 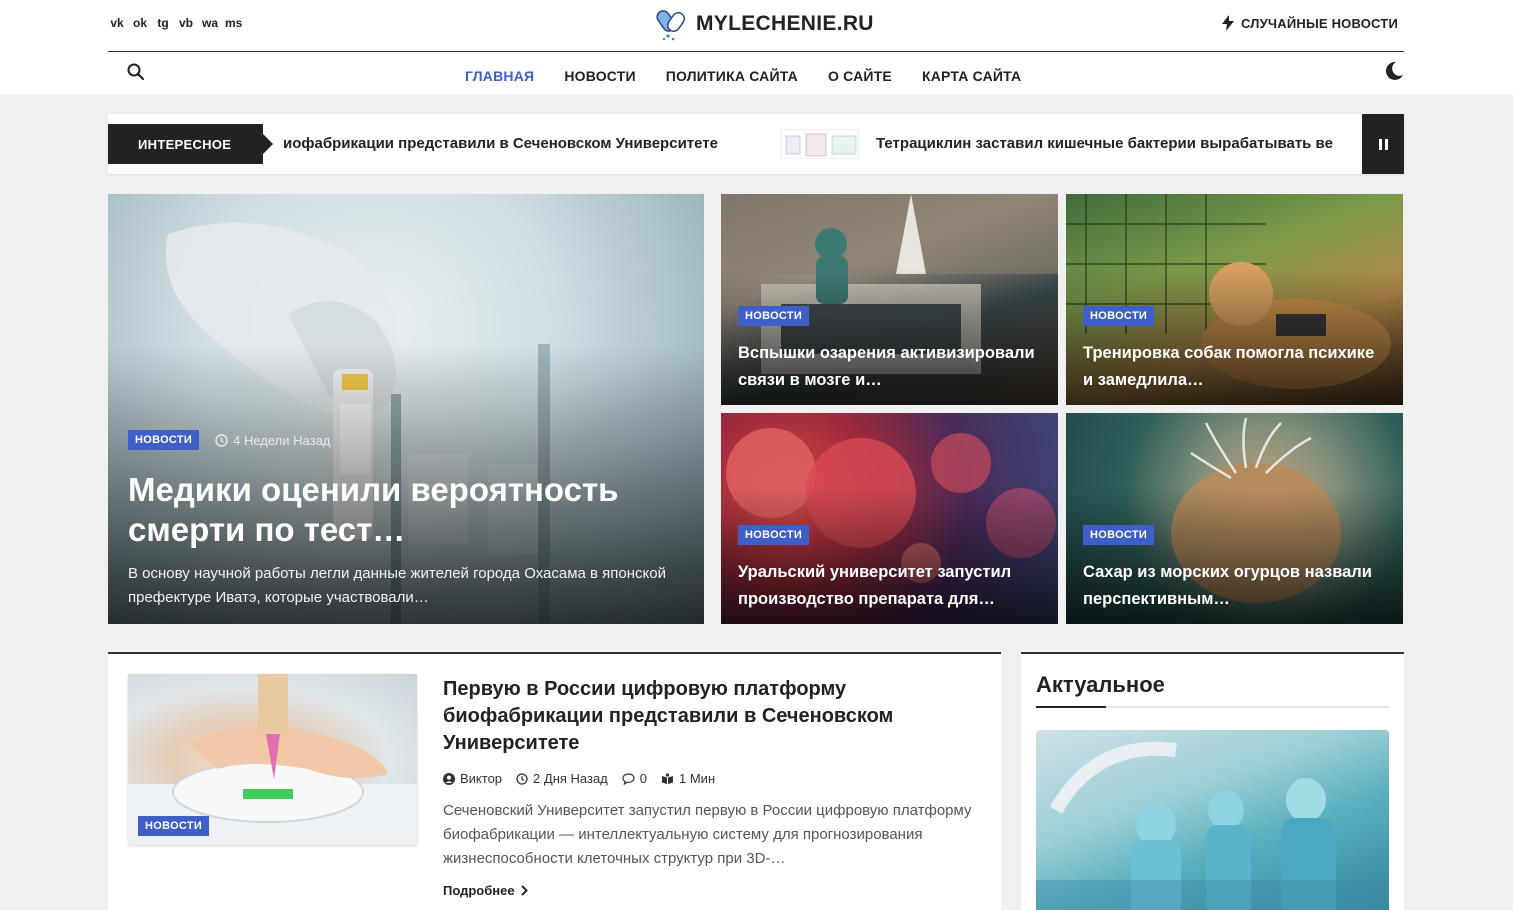 I want to click on widget-article-image, so click(x=1212, y=820).